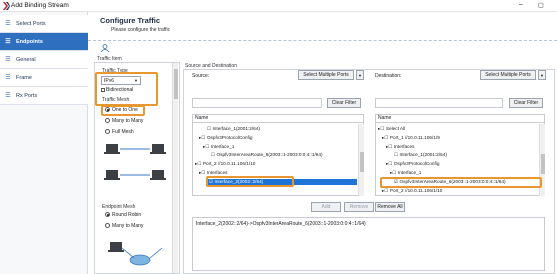 Image resolution: width=557 pixels, height=274 pixels. I want to click on sidebar-item-label: Rx Ports, so click(27, 95).